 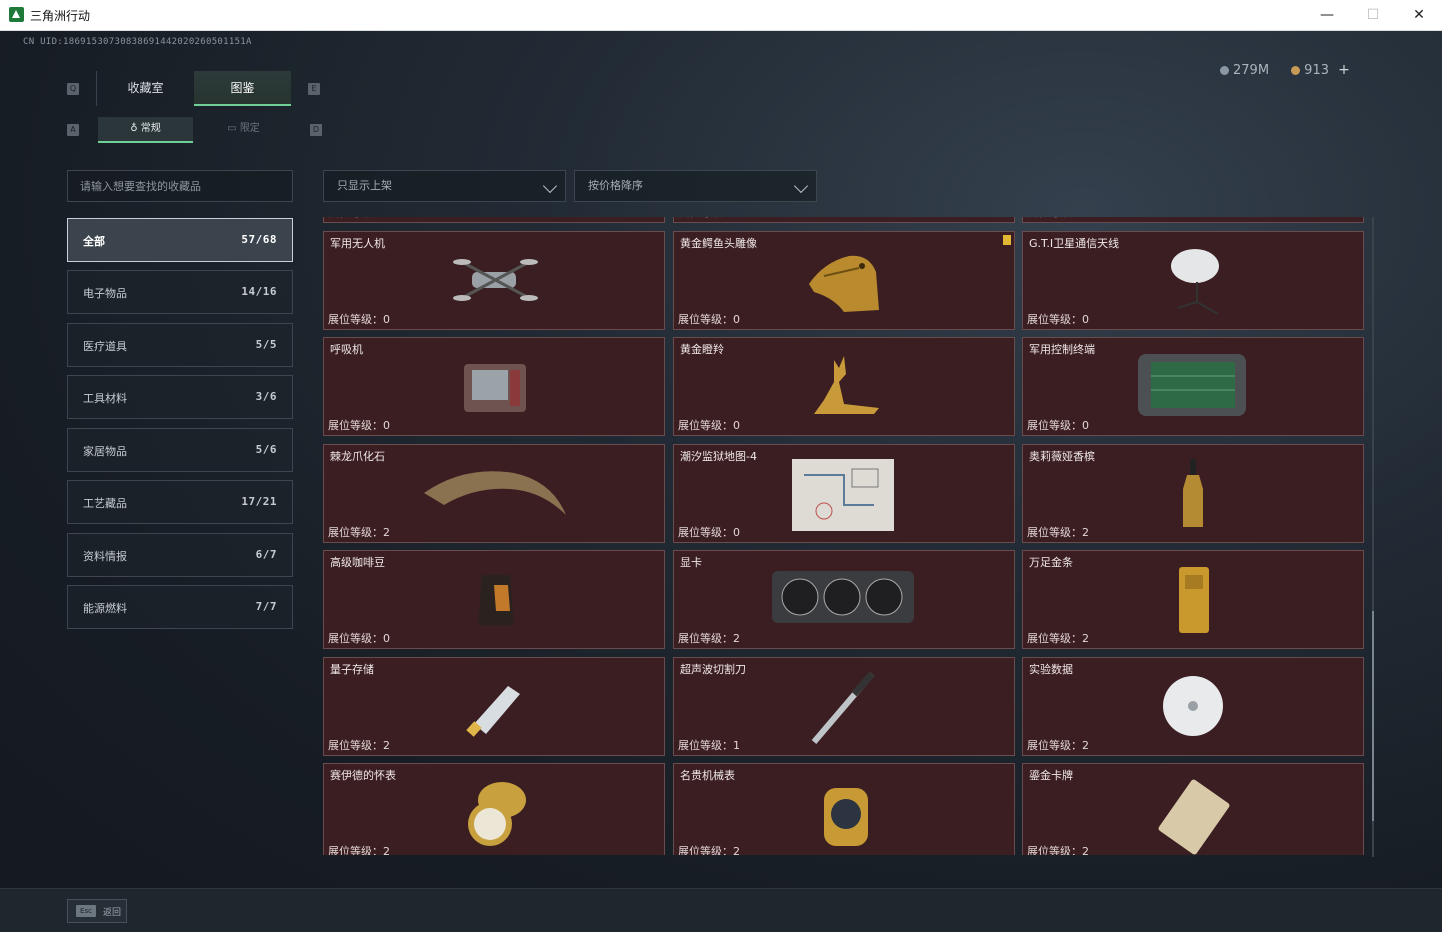 I want to click on item-card-luxury-watch: 名贵机械表 展位等级：2, so click(x=844, y=809).